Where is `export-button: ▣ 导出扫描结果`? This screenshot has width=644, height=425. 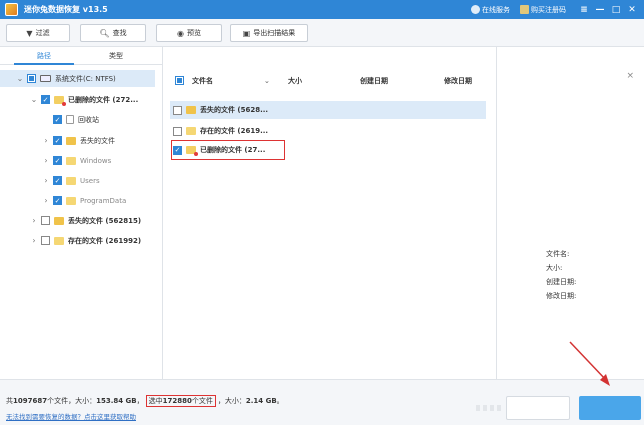 export-button: ▣ 导出扫描结果 is located at coordinates (269, 33).